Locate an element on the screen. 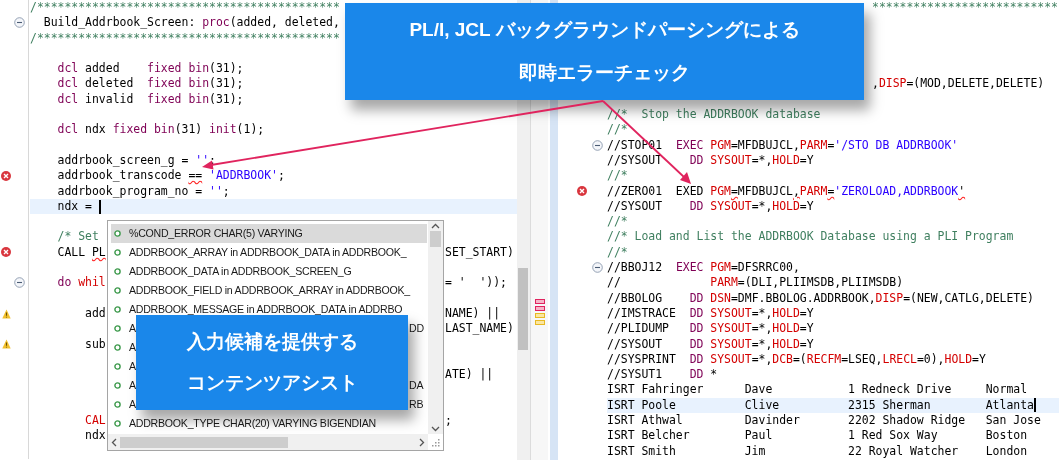  code-line: ISRT Smith Jim 22 Royal Watcher London is located at coordinates (817, 451).